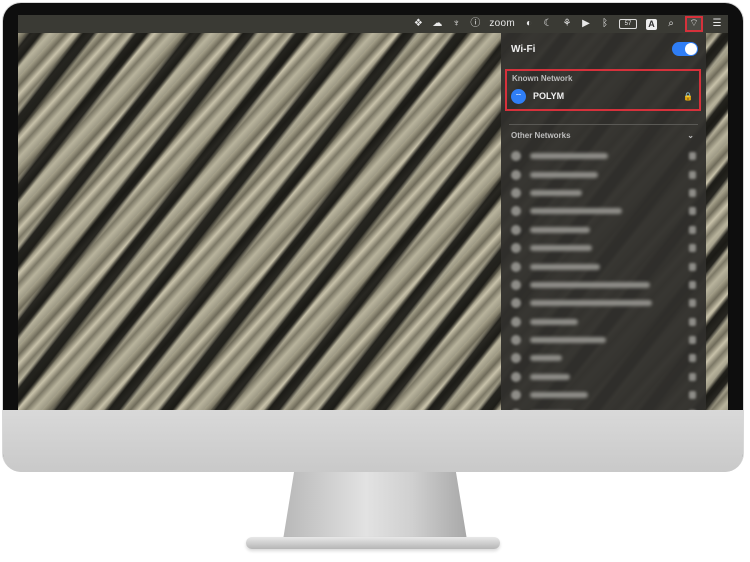  I want to click on monitor-stand-base, so click(373, 543).